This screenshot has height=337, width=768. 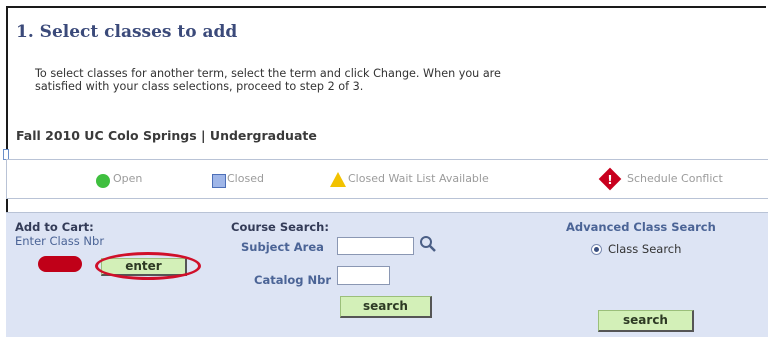 What do you see at coordinates (641, 227) in the screenshot?
I see `advanced-class-search-link: Advanced Class Search` at bounding box center [641, 227].